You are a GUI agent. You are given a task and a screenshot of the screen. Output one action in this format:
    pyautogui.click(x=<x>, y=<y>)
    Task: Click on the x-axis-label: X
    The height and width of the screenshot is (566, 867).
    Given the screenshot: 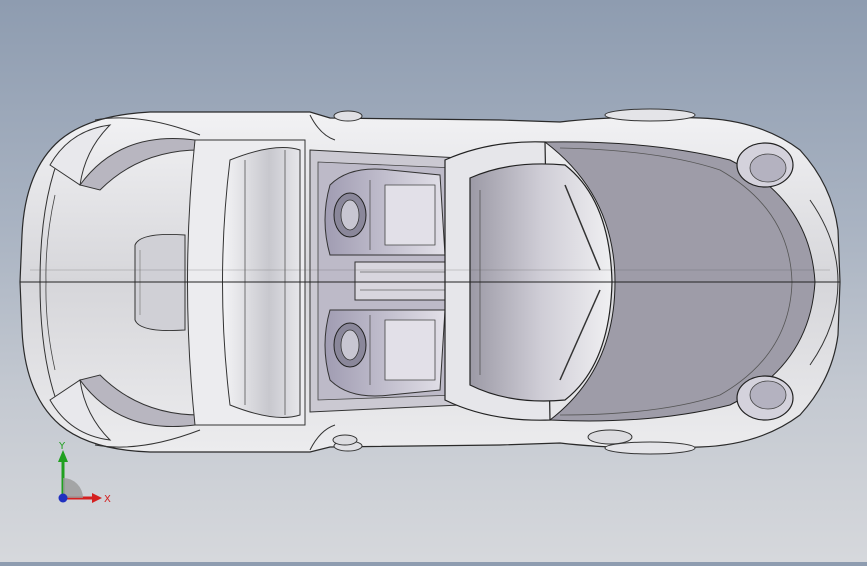 What is the action you would take?
    pyautogui.click(x=107, y=499)
    